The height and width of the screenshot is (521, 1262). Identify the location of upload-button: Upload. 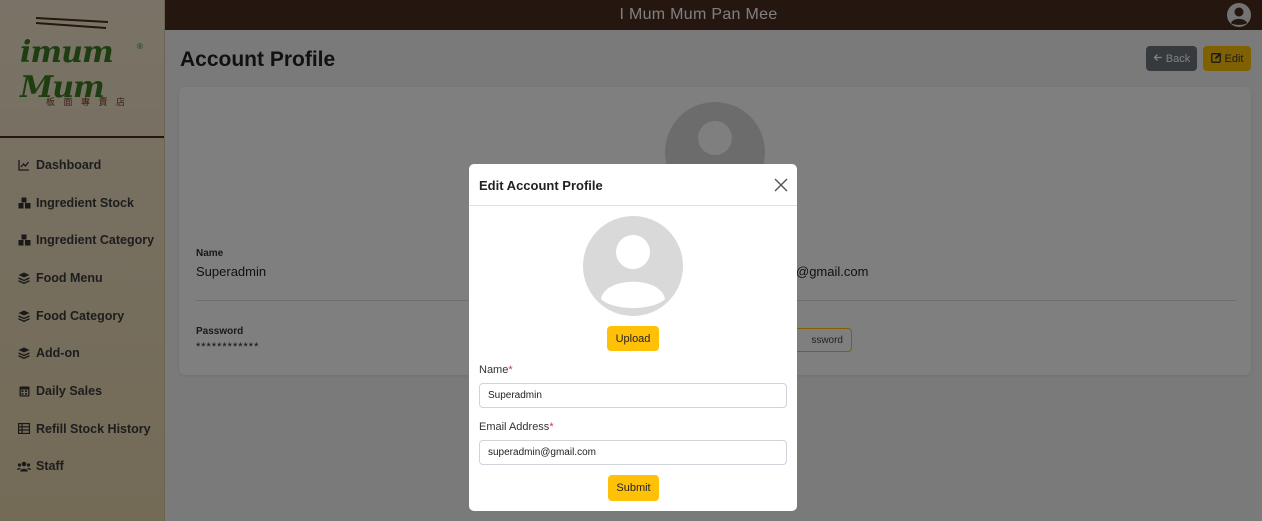
(633, 338).